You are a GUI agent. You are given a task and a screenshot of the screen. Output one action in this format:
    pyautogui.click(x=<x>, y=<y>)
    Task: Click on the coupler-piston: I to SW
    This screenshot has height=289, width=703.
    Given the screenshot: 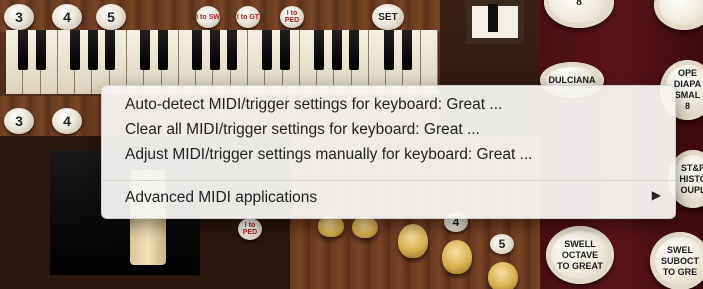 What is the action you would take?
    pyautogui.click(x=208, y=17)
    